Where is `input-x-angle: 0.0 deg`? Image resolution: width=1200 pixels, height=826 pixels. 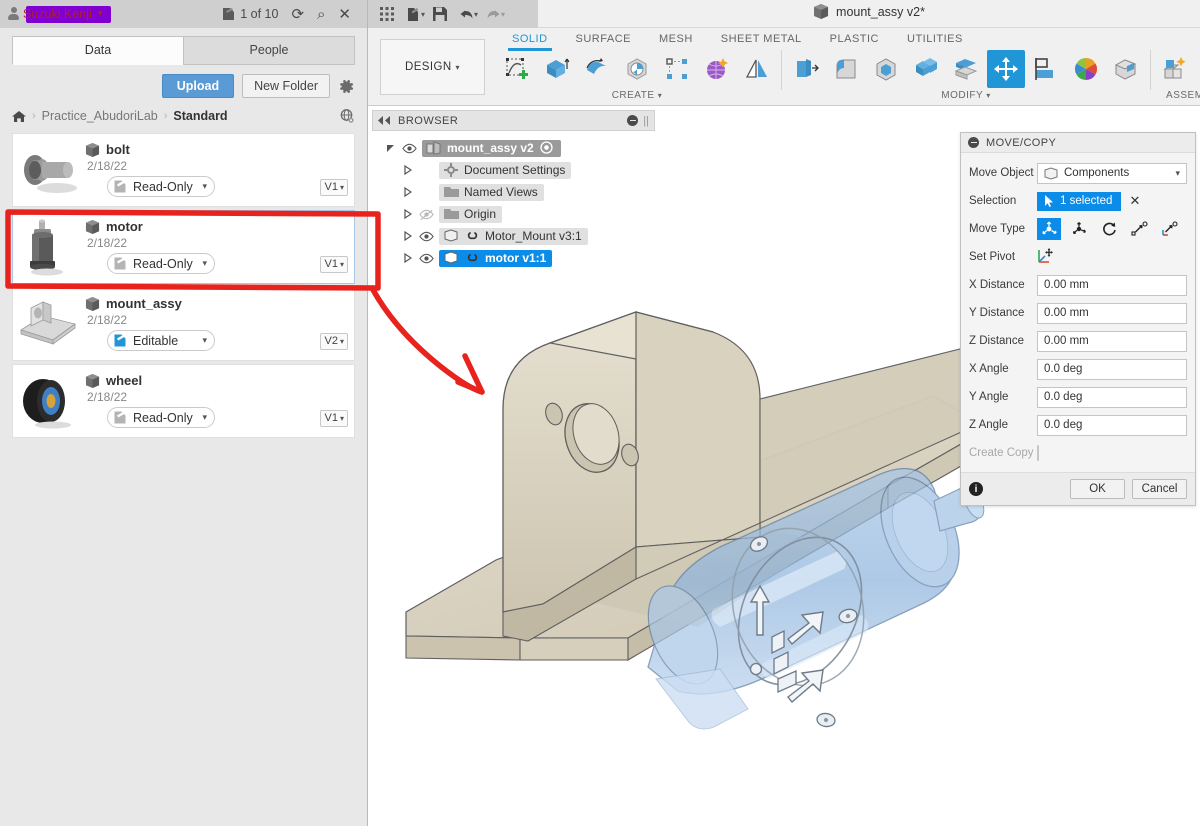 input-x-angle: 0.0 deg is located at coordinates (1112, 369).